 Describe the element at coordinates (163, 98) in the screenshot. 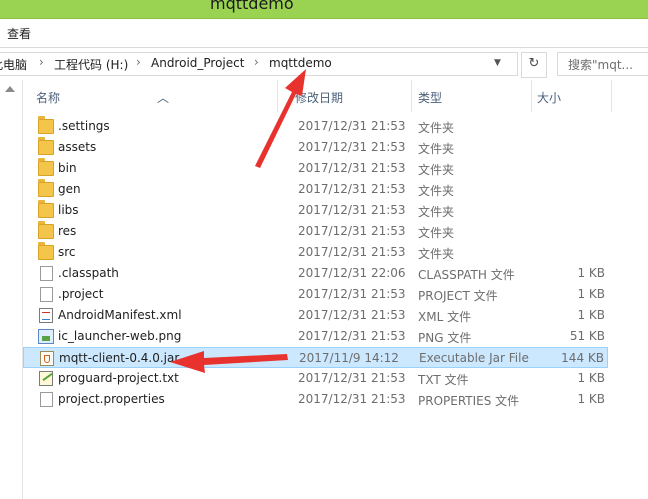

I see `sort-ascending-icon: ︿` at that location.